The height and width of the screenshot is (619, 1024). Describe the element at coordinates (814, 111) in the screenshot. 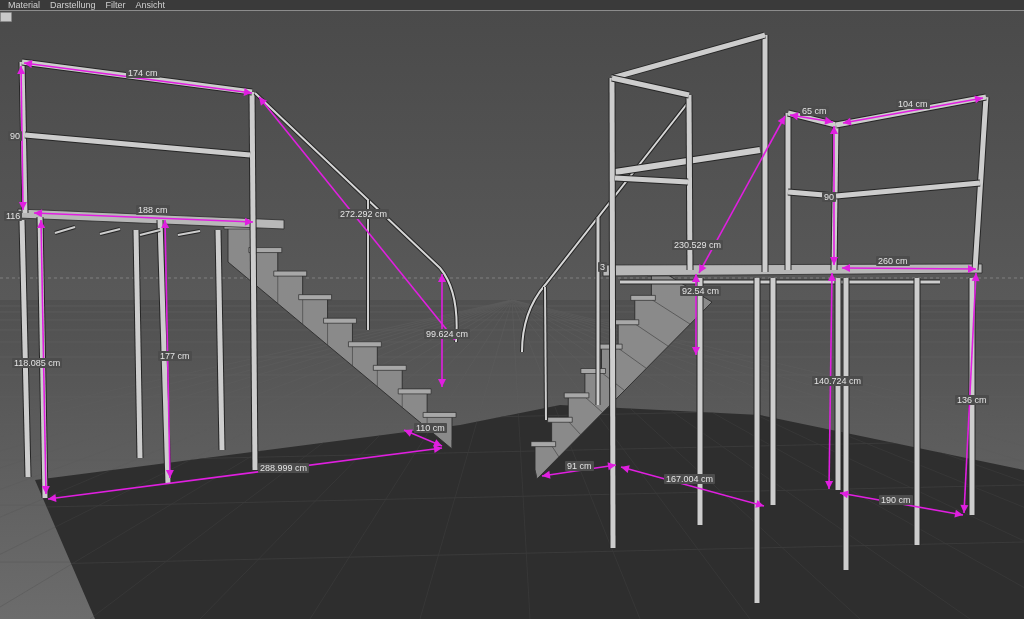

I see `dimension-label: 65 cm` at that location.